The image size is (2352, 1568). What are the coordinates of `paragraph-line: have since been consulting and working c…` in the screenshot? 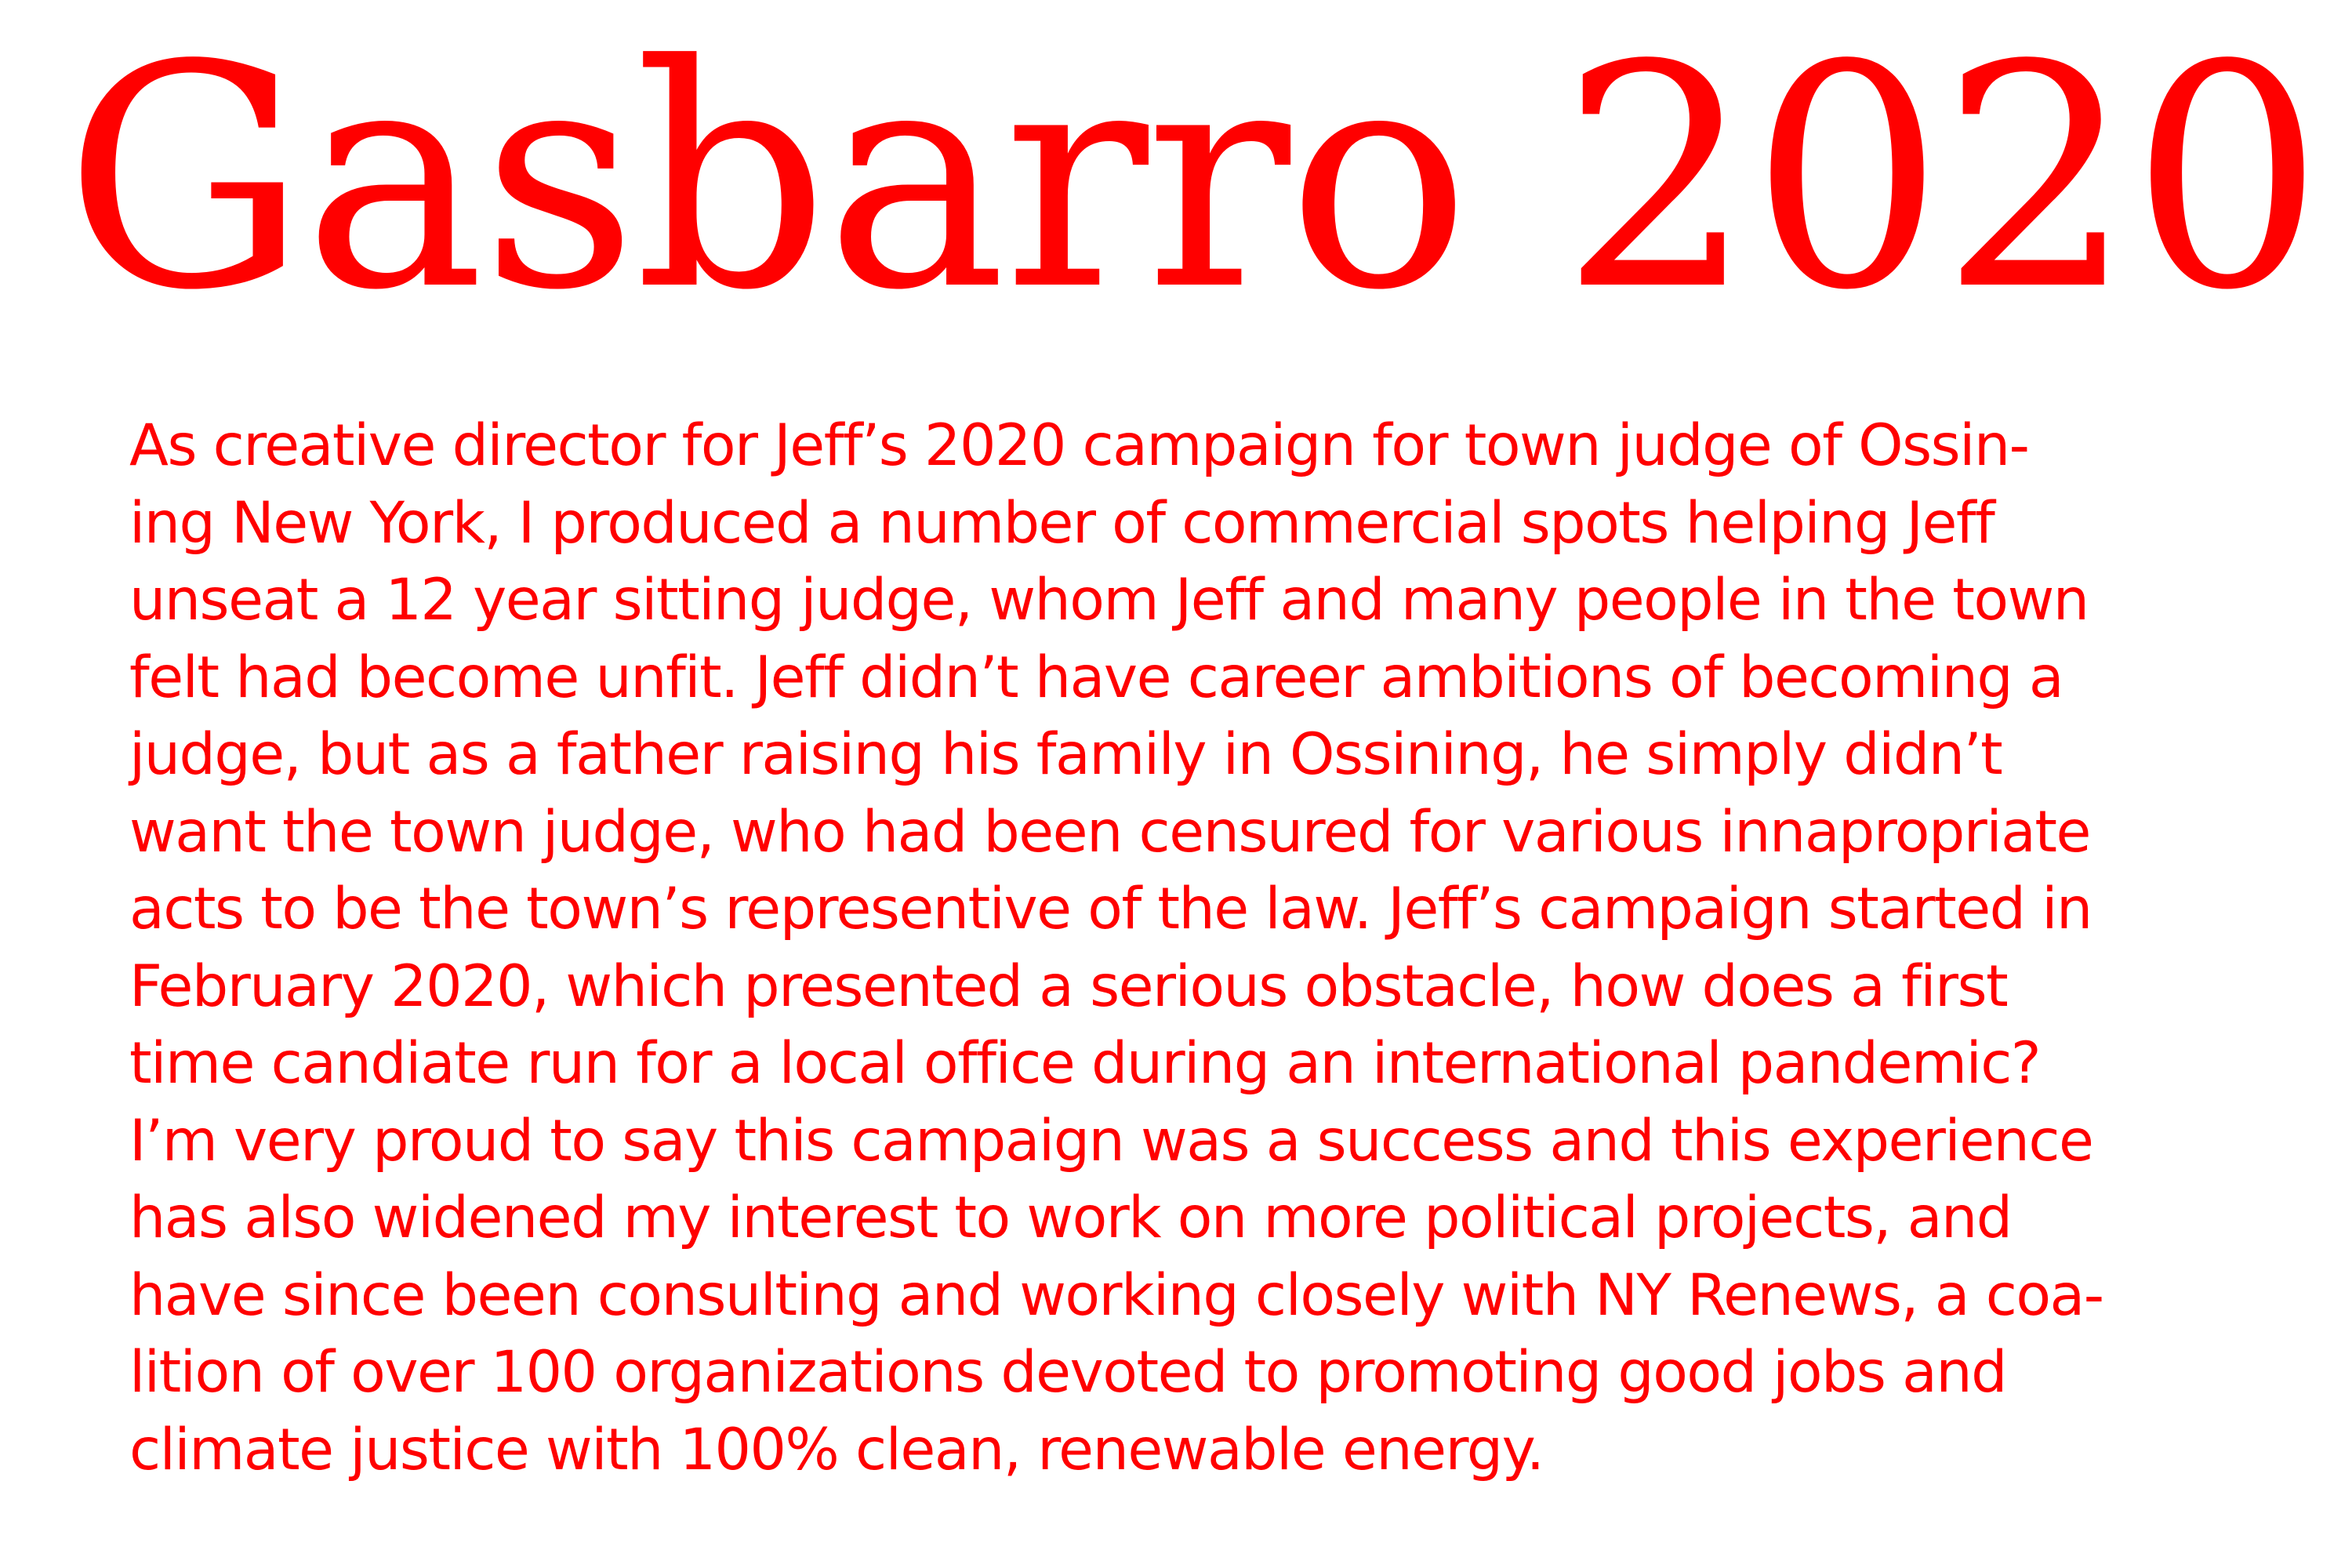 It's located at (1116, 1295).